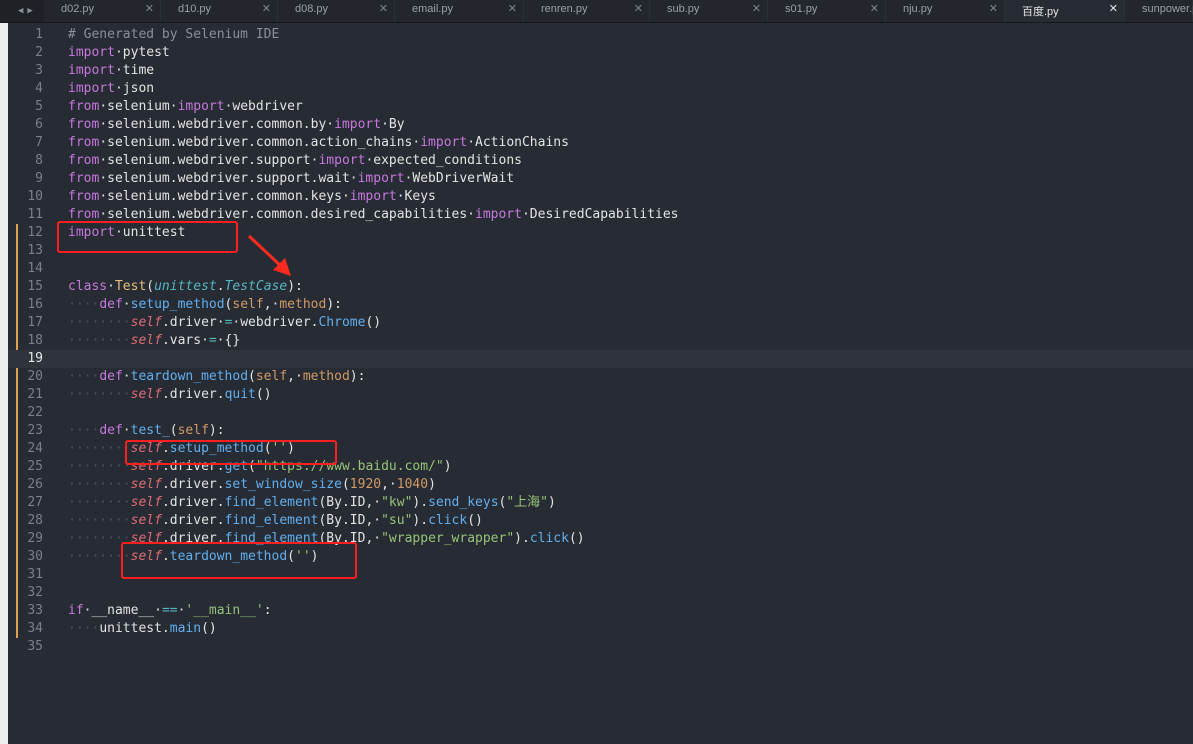 This screenshot has height=744, width=1193. Describe the element at coordinates (295, 376) in the screenshot. I see `code-token: ,·` at that location.